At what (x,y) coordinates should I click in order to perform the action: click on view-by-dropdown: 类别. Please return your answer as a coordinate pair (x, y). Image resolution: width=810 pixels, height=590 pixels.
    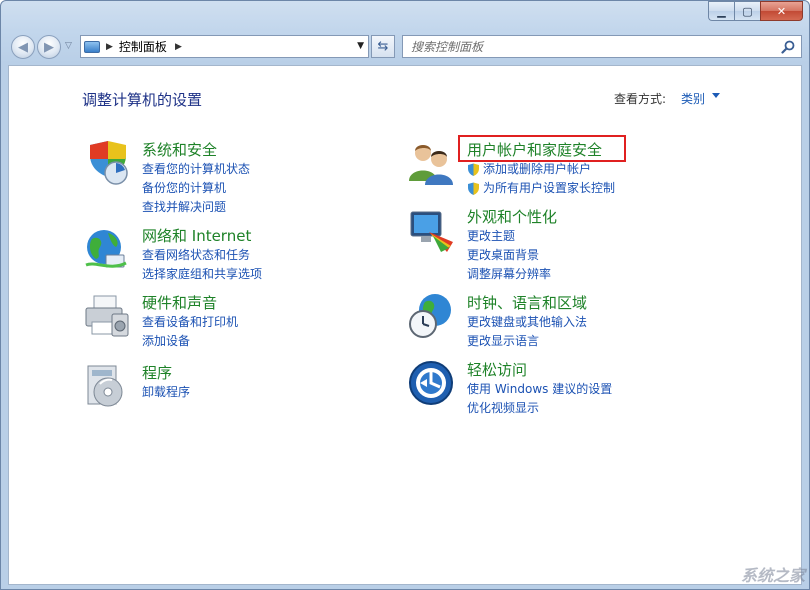
    Looking at the image, I should click on (693, 98).